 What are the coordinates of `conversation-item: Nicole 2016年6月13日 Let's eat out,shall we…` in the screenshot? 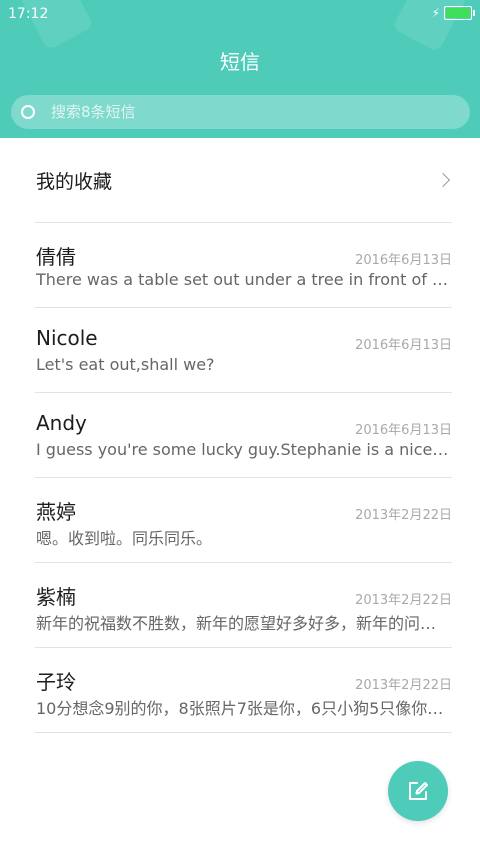 It's located at (244, 350).